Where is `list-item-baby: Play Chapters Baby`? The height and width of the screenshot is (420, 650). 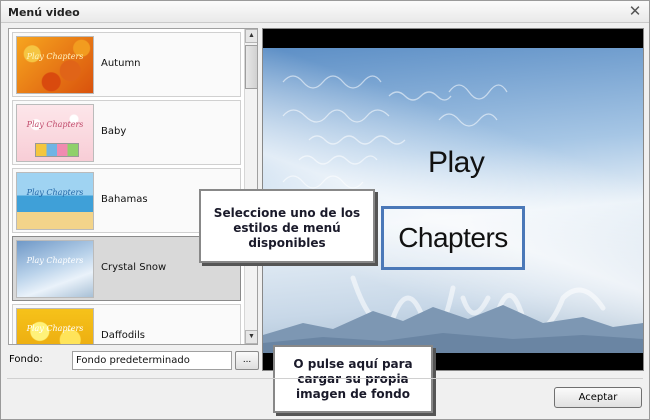
list-item-baby: Play Chapters Baby is located at coordinates (126, 132).